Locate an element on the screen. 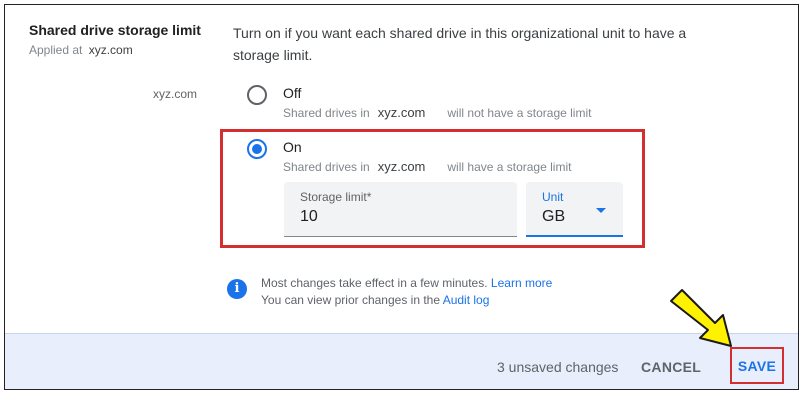 Image resolution: width=803 pixels, height=394 pixels. audit-log-link: Audit log is located at coordinates (466, 300).